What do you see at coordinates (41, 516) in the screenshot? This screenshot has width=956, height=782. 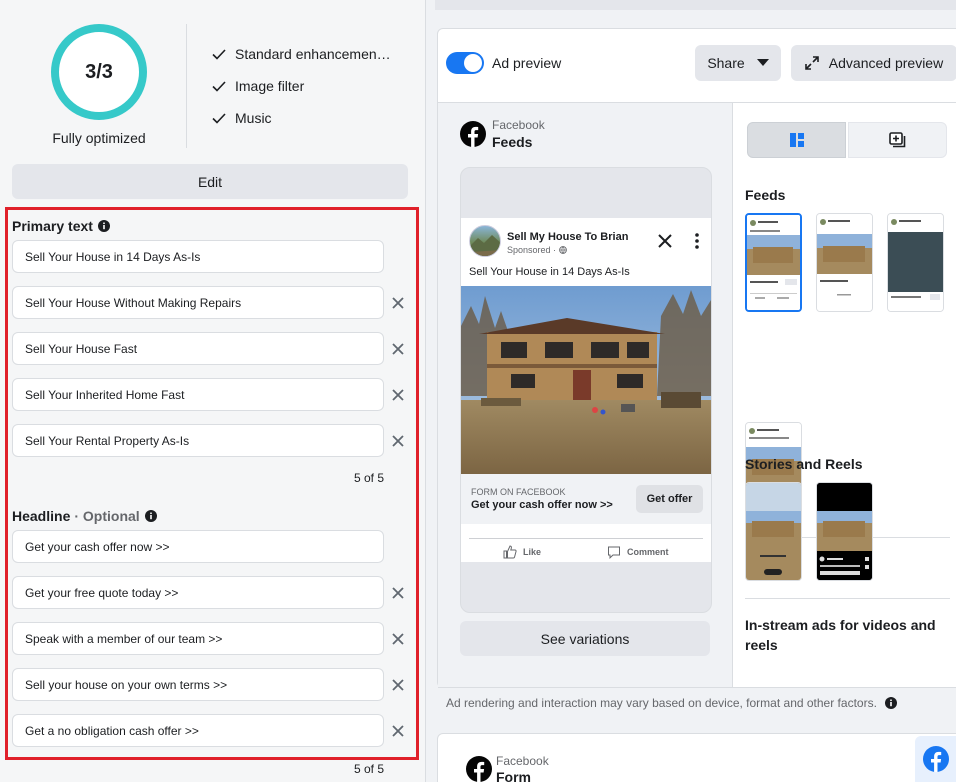 I see `headline-title: Headline` at bounding box center [41, 516].